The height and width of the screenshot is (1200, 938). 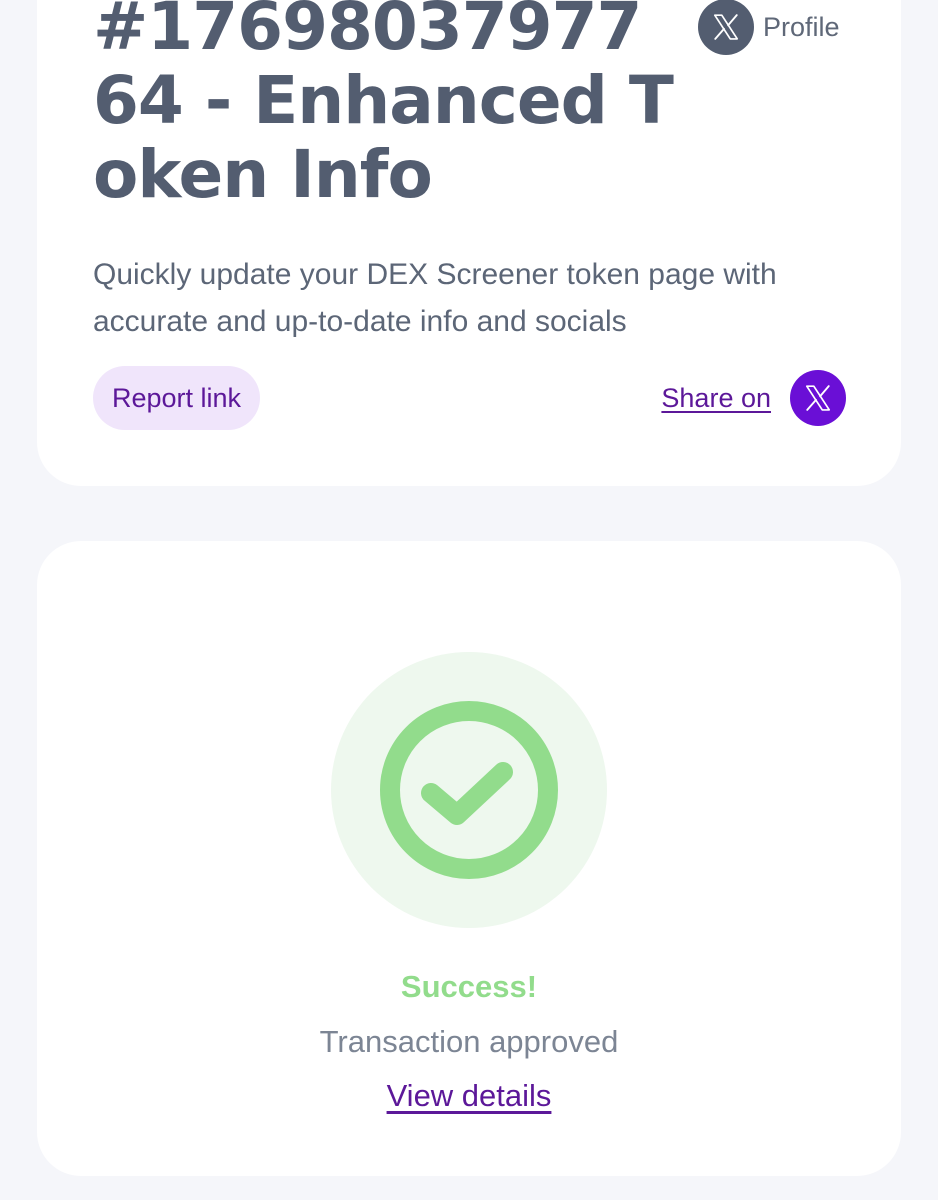 I want to click on share-label: Share on, so click(x=716, y=397).